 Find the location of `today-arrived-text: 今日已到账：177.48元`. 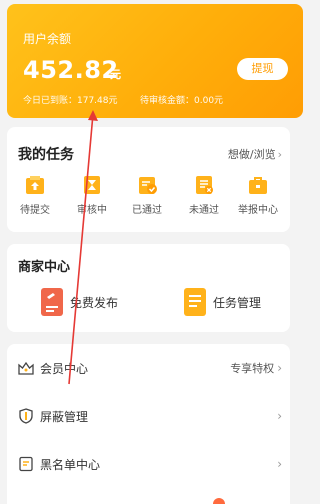

today-arrived-text: 今日已到账：177.48元 is located at coordinates (70, 101).